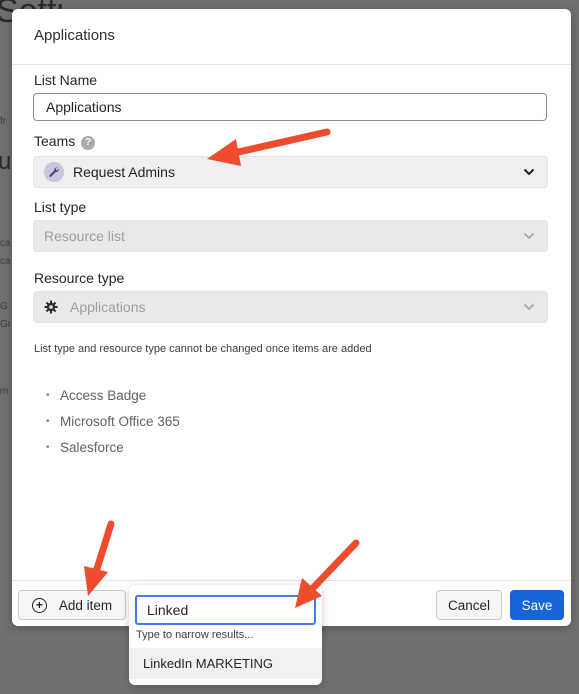 The width and height of the screenshot is (579, 694). Describe the element at coordinates (290, 307) in the screenshot. I see `resource-type-select: Applications` at that location.